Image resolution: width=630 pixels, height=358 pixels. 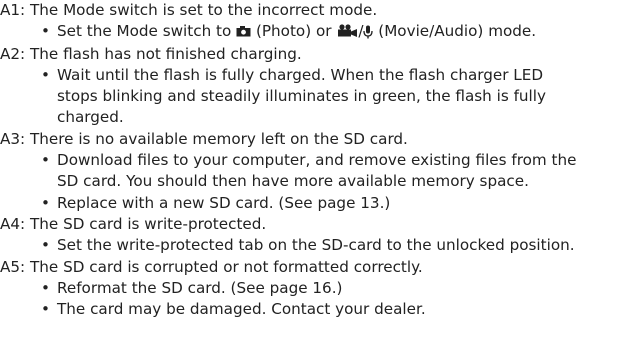 I want to click on answer-a2-label: A2:, so click(x=13, y=53).